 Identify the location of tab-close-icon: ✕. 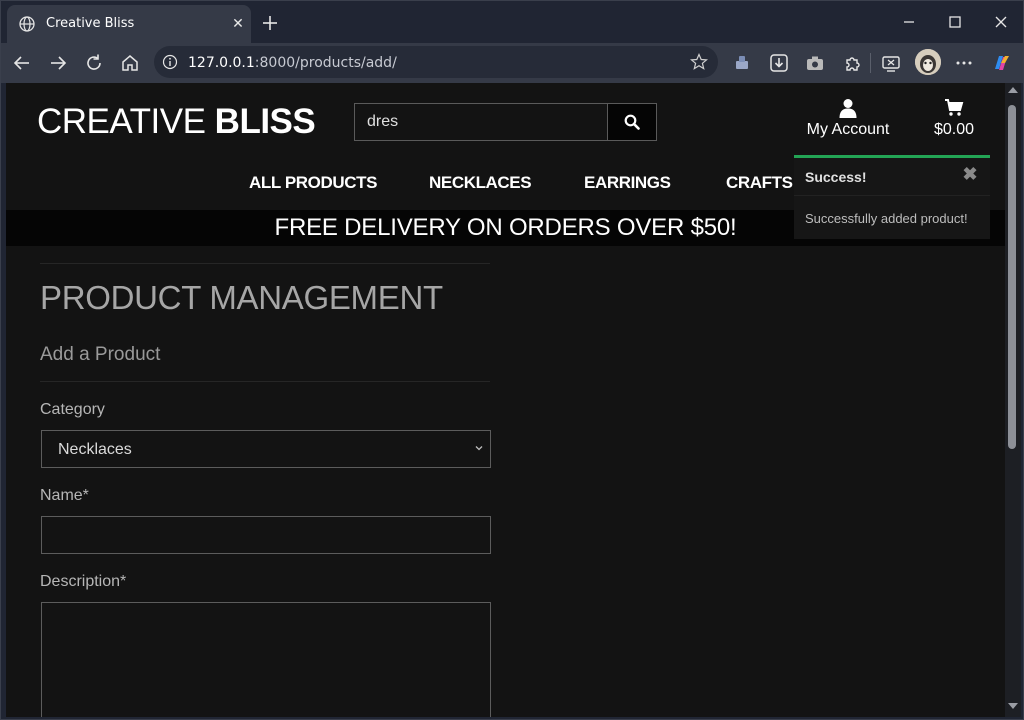
(238, 23).